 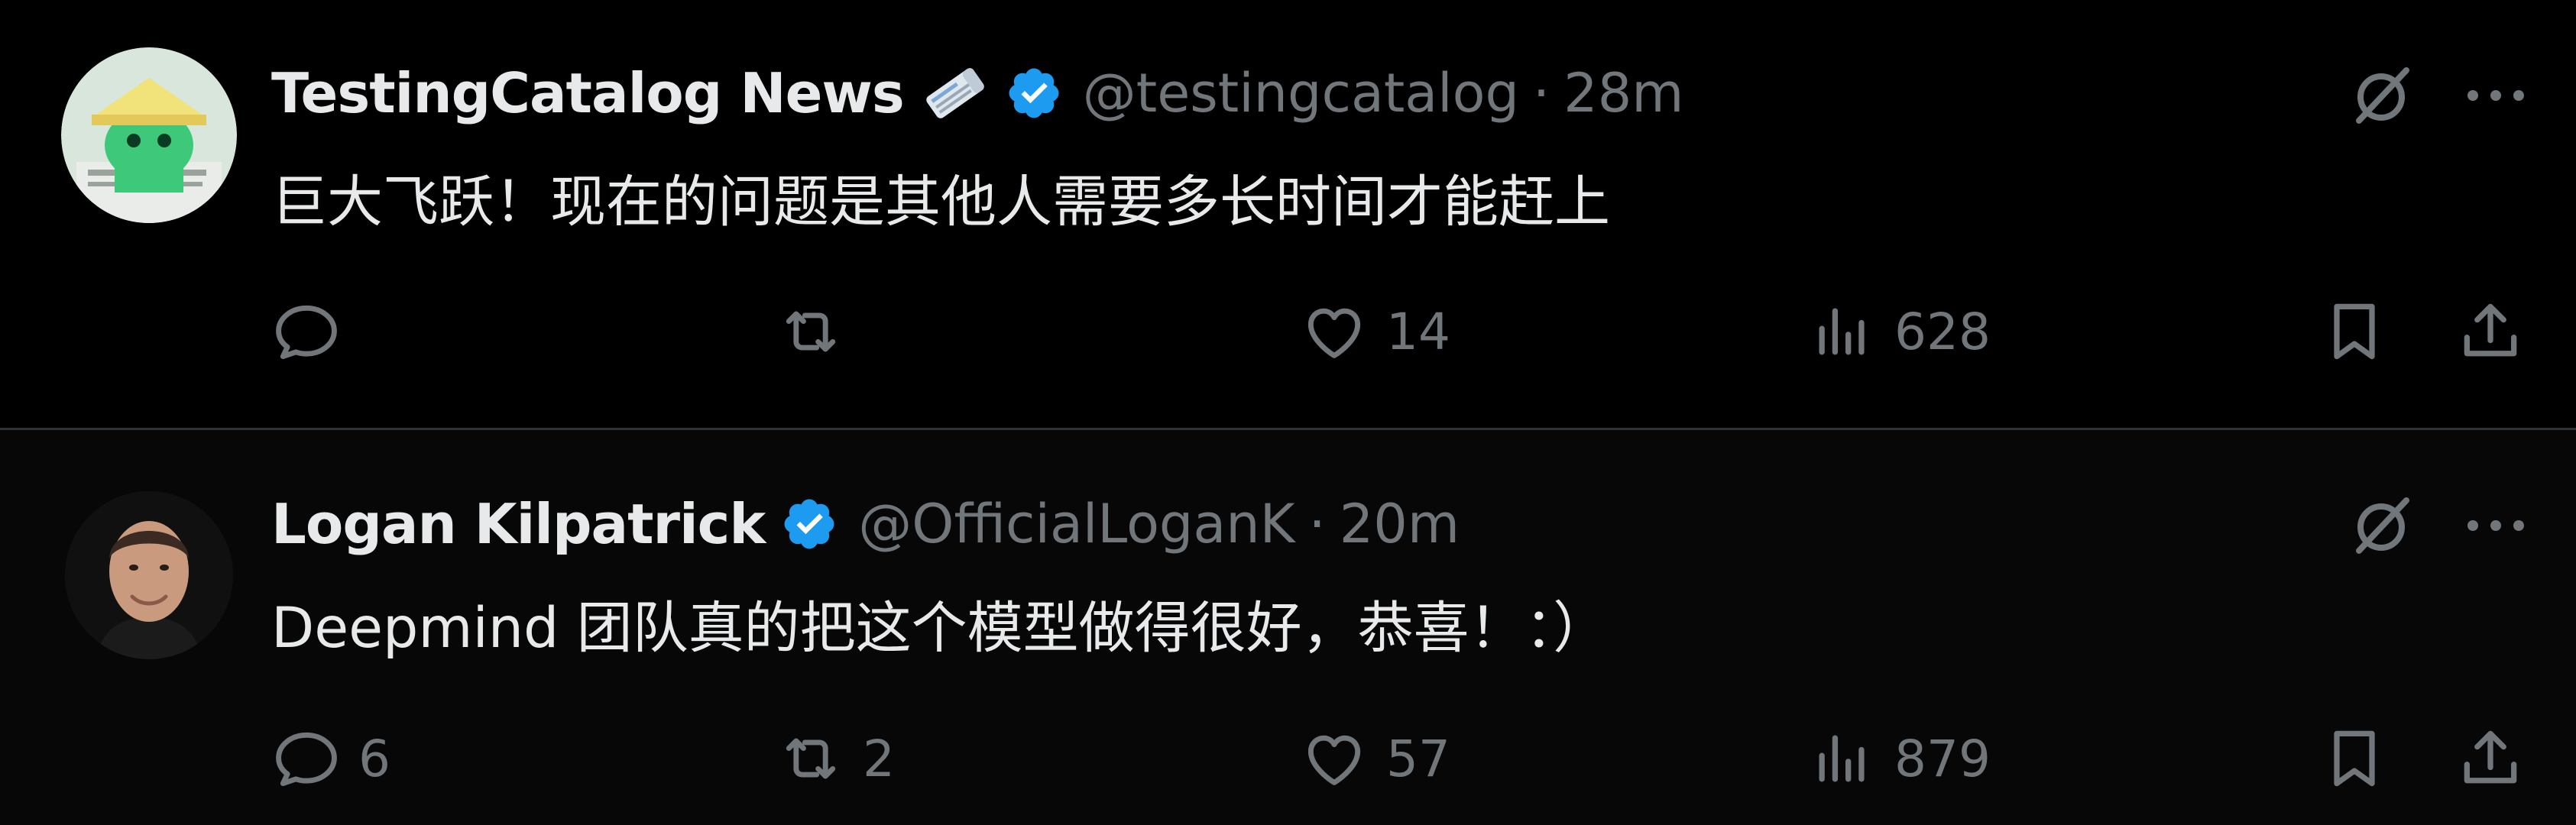 I want to click on tweet-header: Logan Kilpatrick @OfficialLoganK · 20m, so click(x=865, y=524).